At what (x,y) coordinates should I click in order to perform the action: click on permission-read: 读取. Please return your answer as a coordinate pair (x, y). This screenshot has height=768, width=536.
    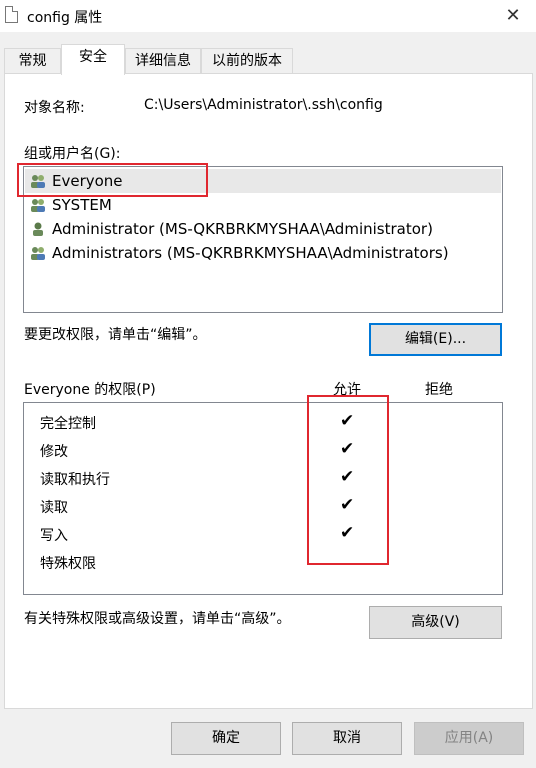
    Looking at the image, I should click on (54, 508).